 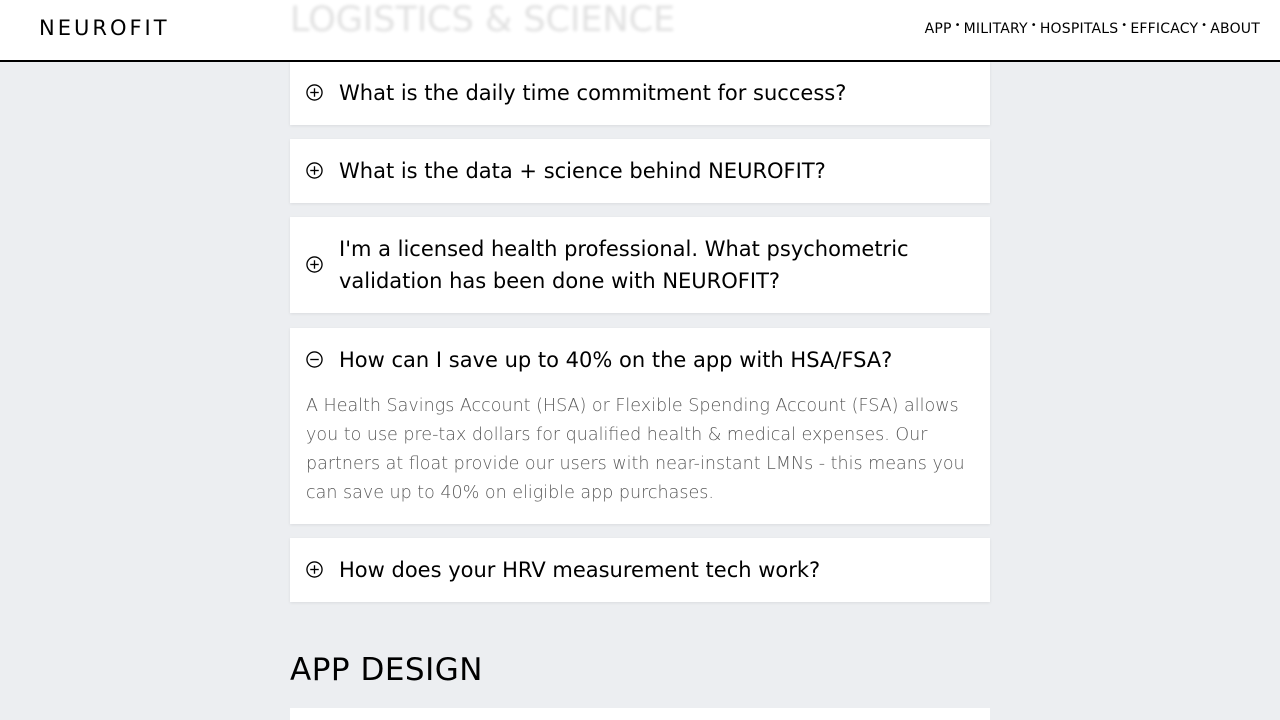 I want to click on section-title-app-design: APP DESIGN, so click(x=386, y=670).